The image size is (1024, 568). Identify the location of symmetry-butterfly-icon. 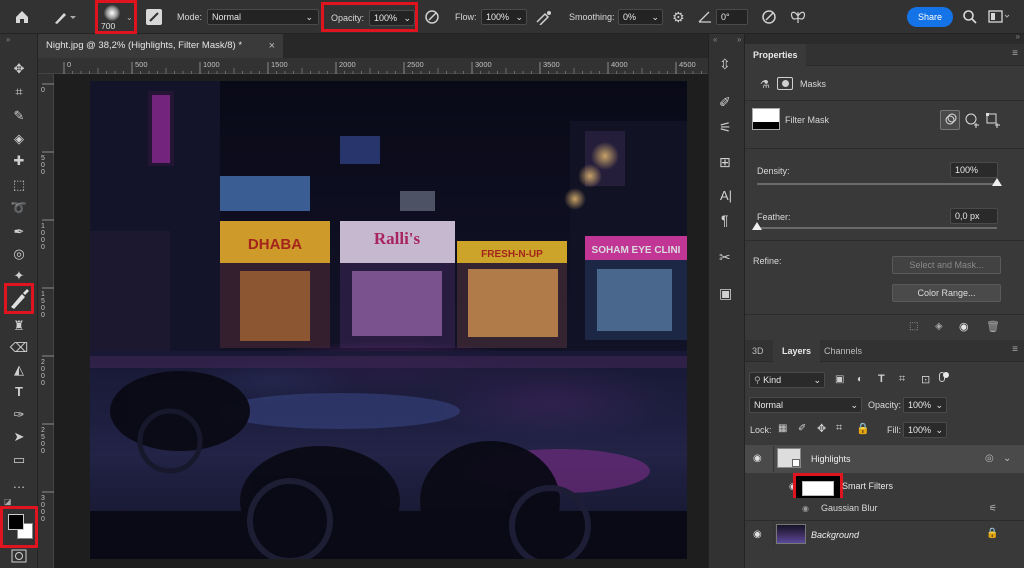
(798, 17).